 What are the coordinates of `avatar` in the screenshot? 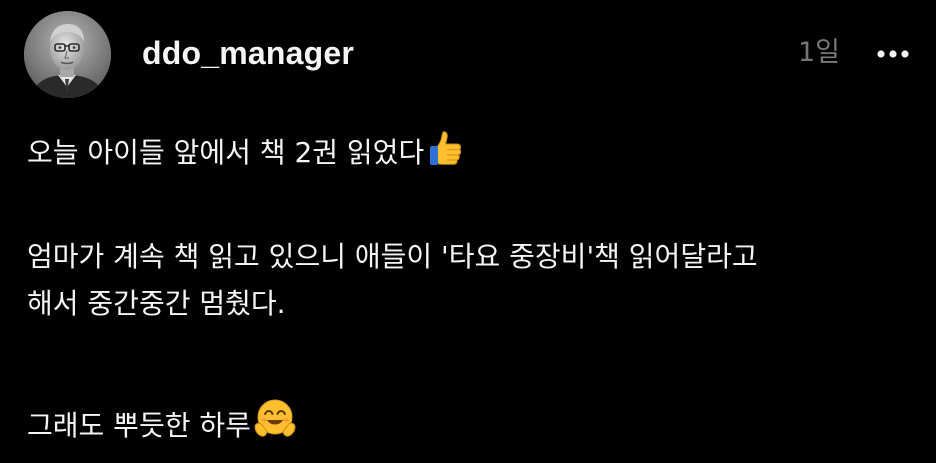 It's located at (67, 54).